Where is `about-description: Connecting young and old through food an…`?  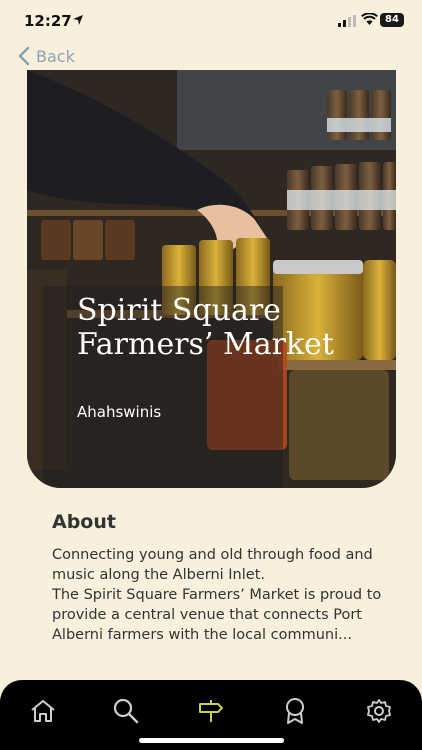 about-description: Connecting young and old through food an… is located at coordinates (217, 595).